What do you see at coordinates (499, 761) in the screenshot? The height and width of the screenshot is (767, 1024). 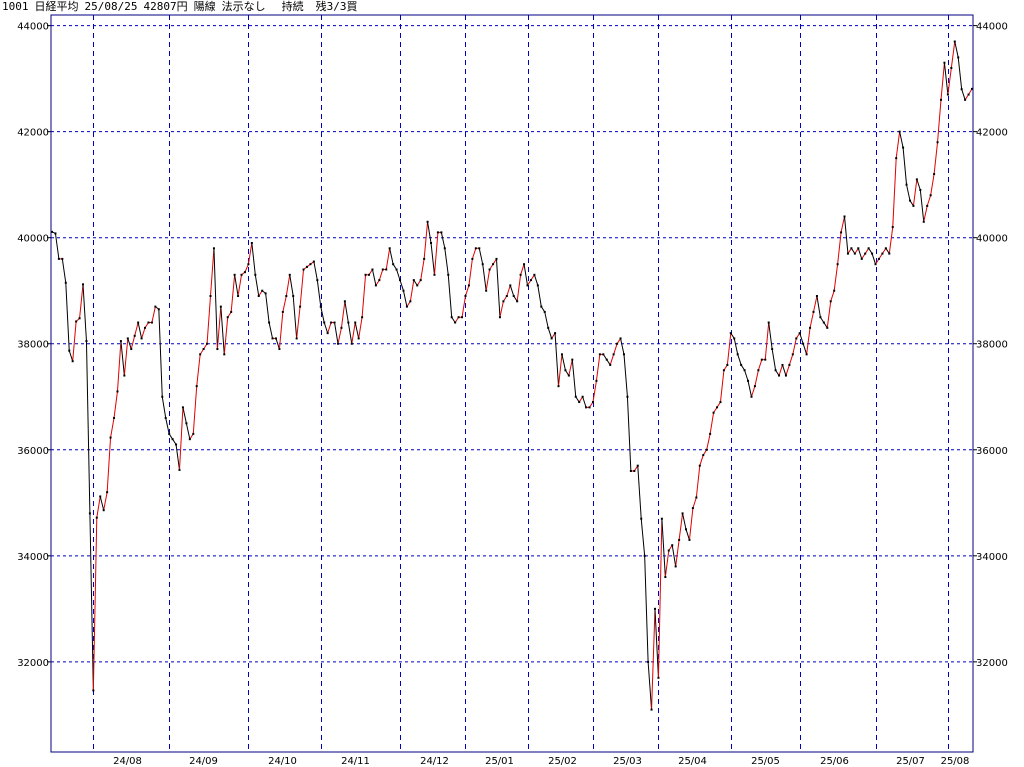 I see `x-tick-label: 25/01` at bounding box center [499, 761].